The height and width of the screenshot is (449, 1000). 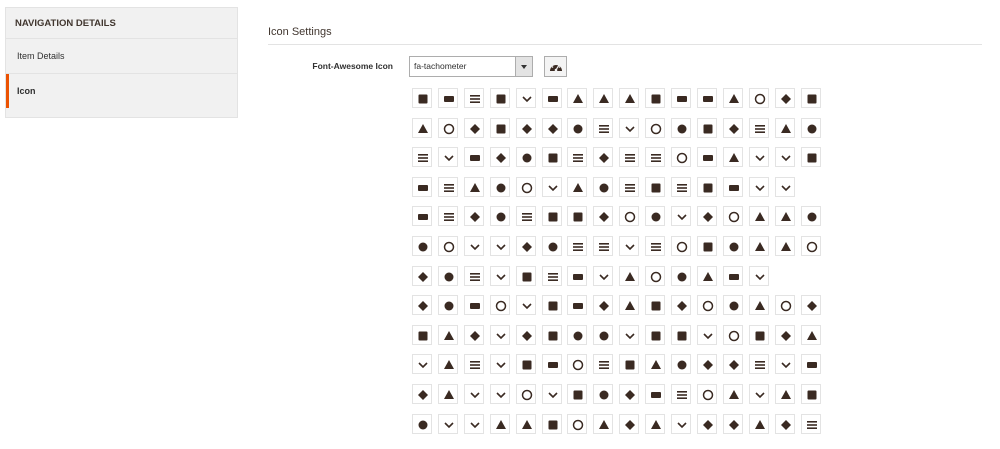 I want to click on icon-option-eur, so click(x=785, y=424).